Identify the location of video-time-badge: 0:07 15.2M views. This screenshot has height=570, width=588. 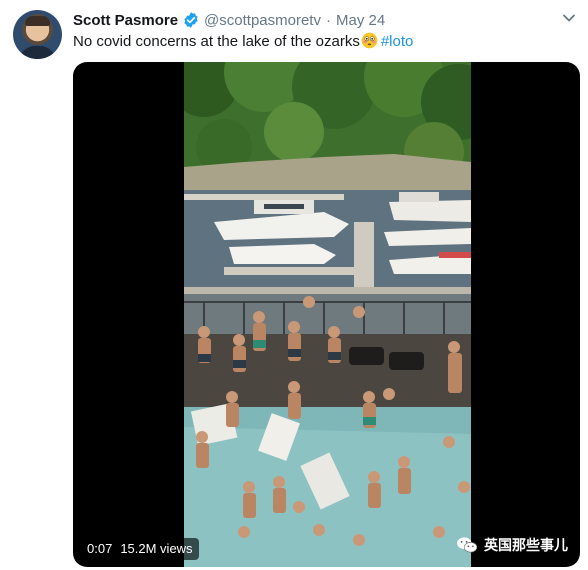
(140, 549).